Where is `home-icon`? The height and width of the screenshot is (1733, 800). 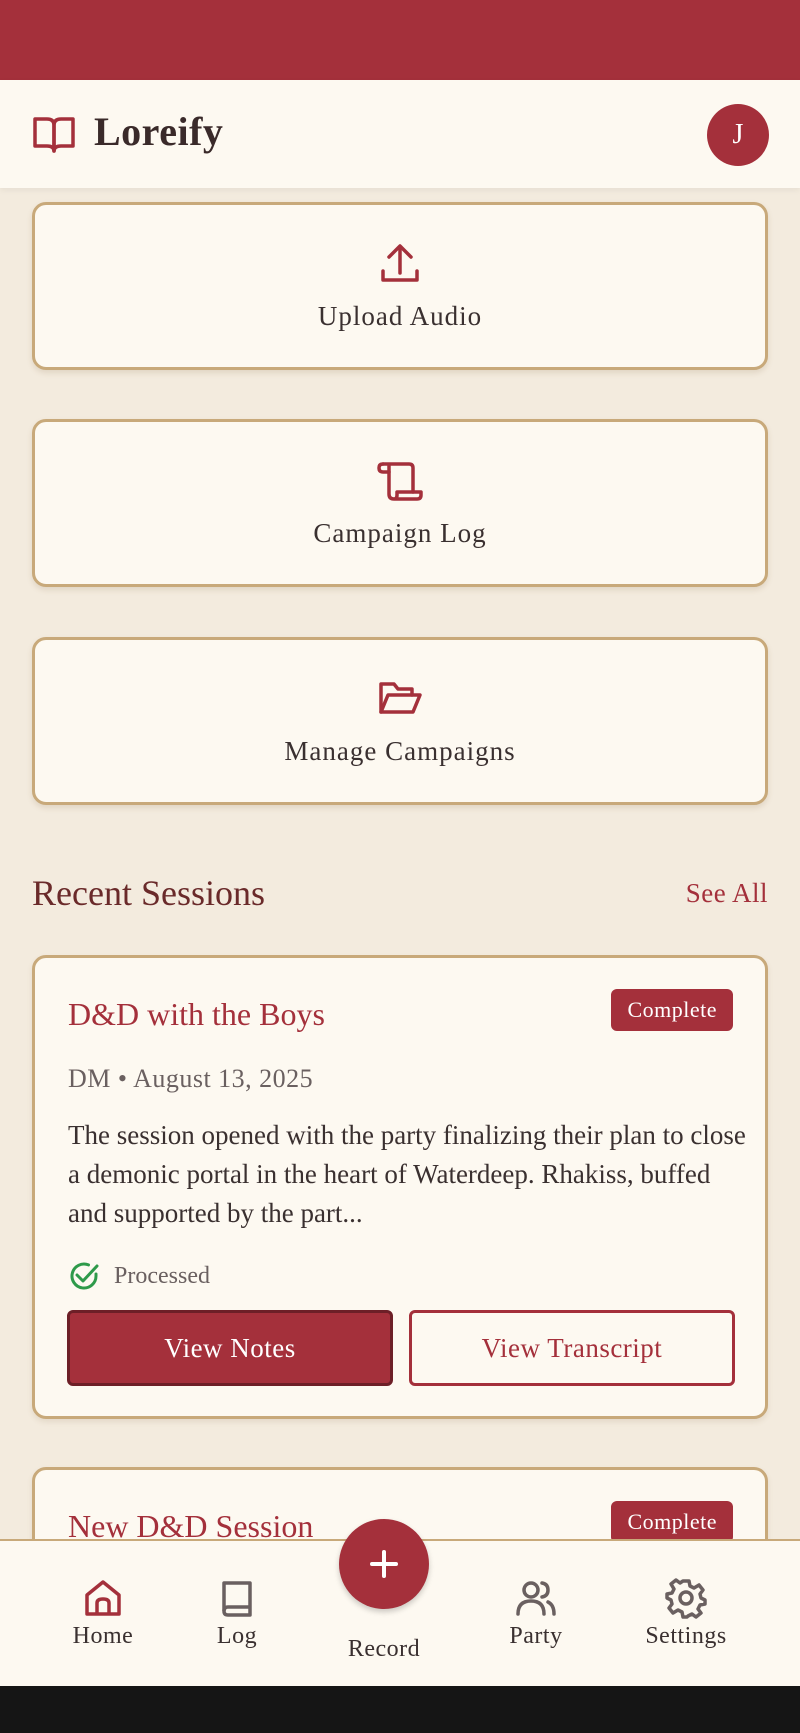 home-icon is located at coordinates (103, 1598).